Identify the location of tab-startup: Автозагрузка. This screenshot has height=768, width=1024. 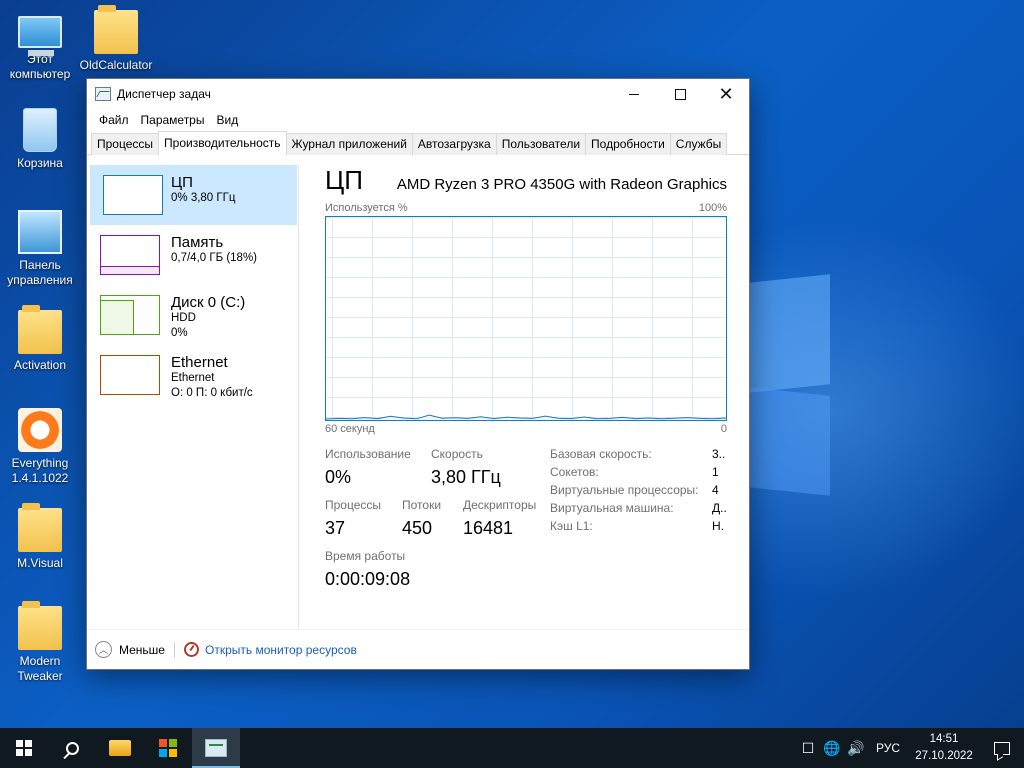
(454, 144).